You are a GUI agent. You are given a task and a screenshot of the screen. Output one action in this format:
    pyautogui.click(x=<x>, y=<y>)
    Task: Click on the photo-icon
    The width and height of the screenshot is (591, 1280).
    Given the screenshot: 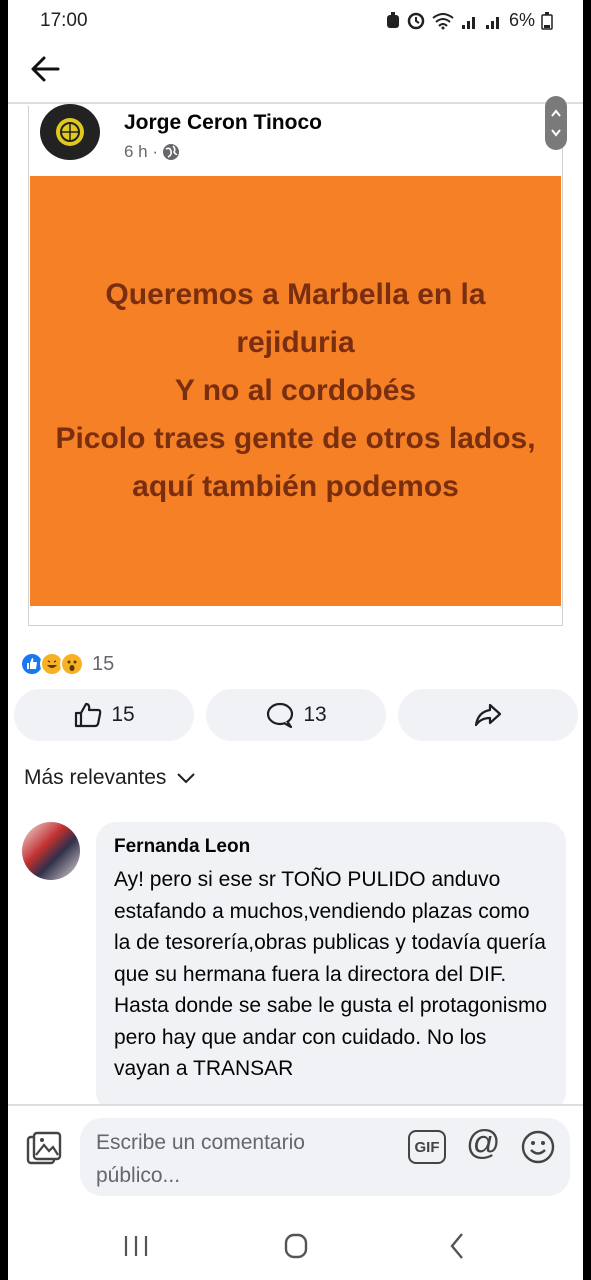 What is the action you would take?
    pyautogui.click(x=44, y=1149)
    